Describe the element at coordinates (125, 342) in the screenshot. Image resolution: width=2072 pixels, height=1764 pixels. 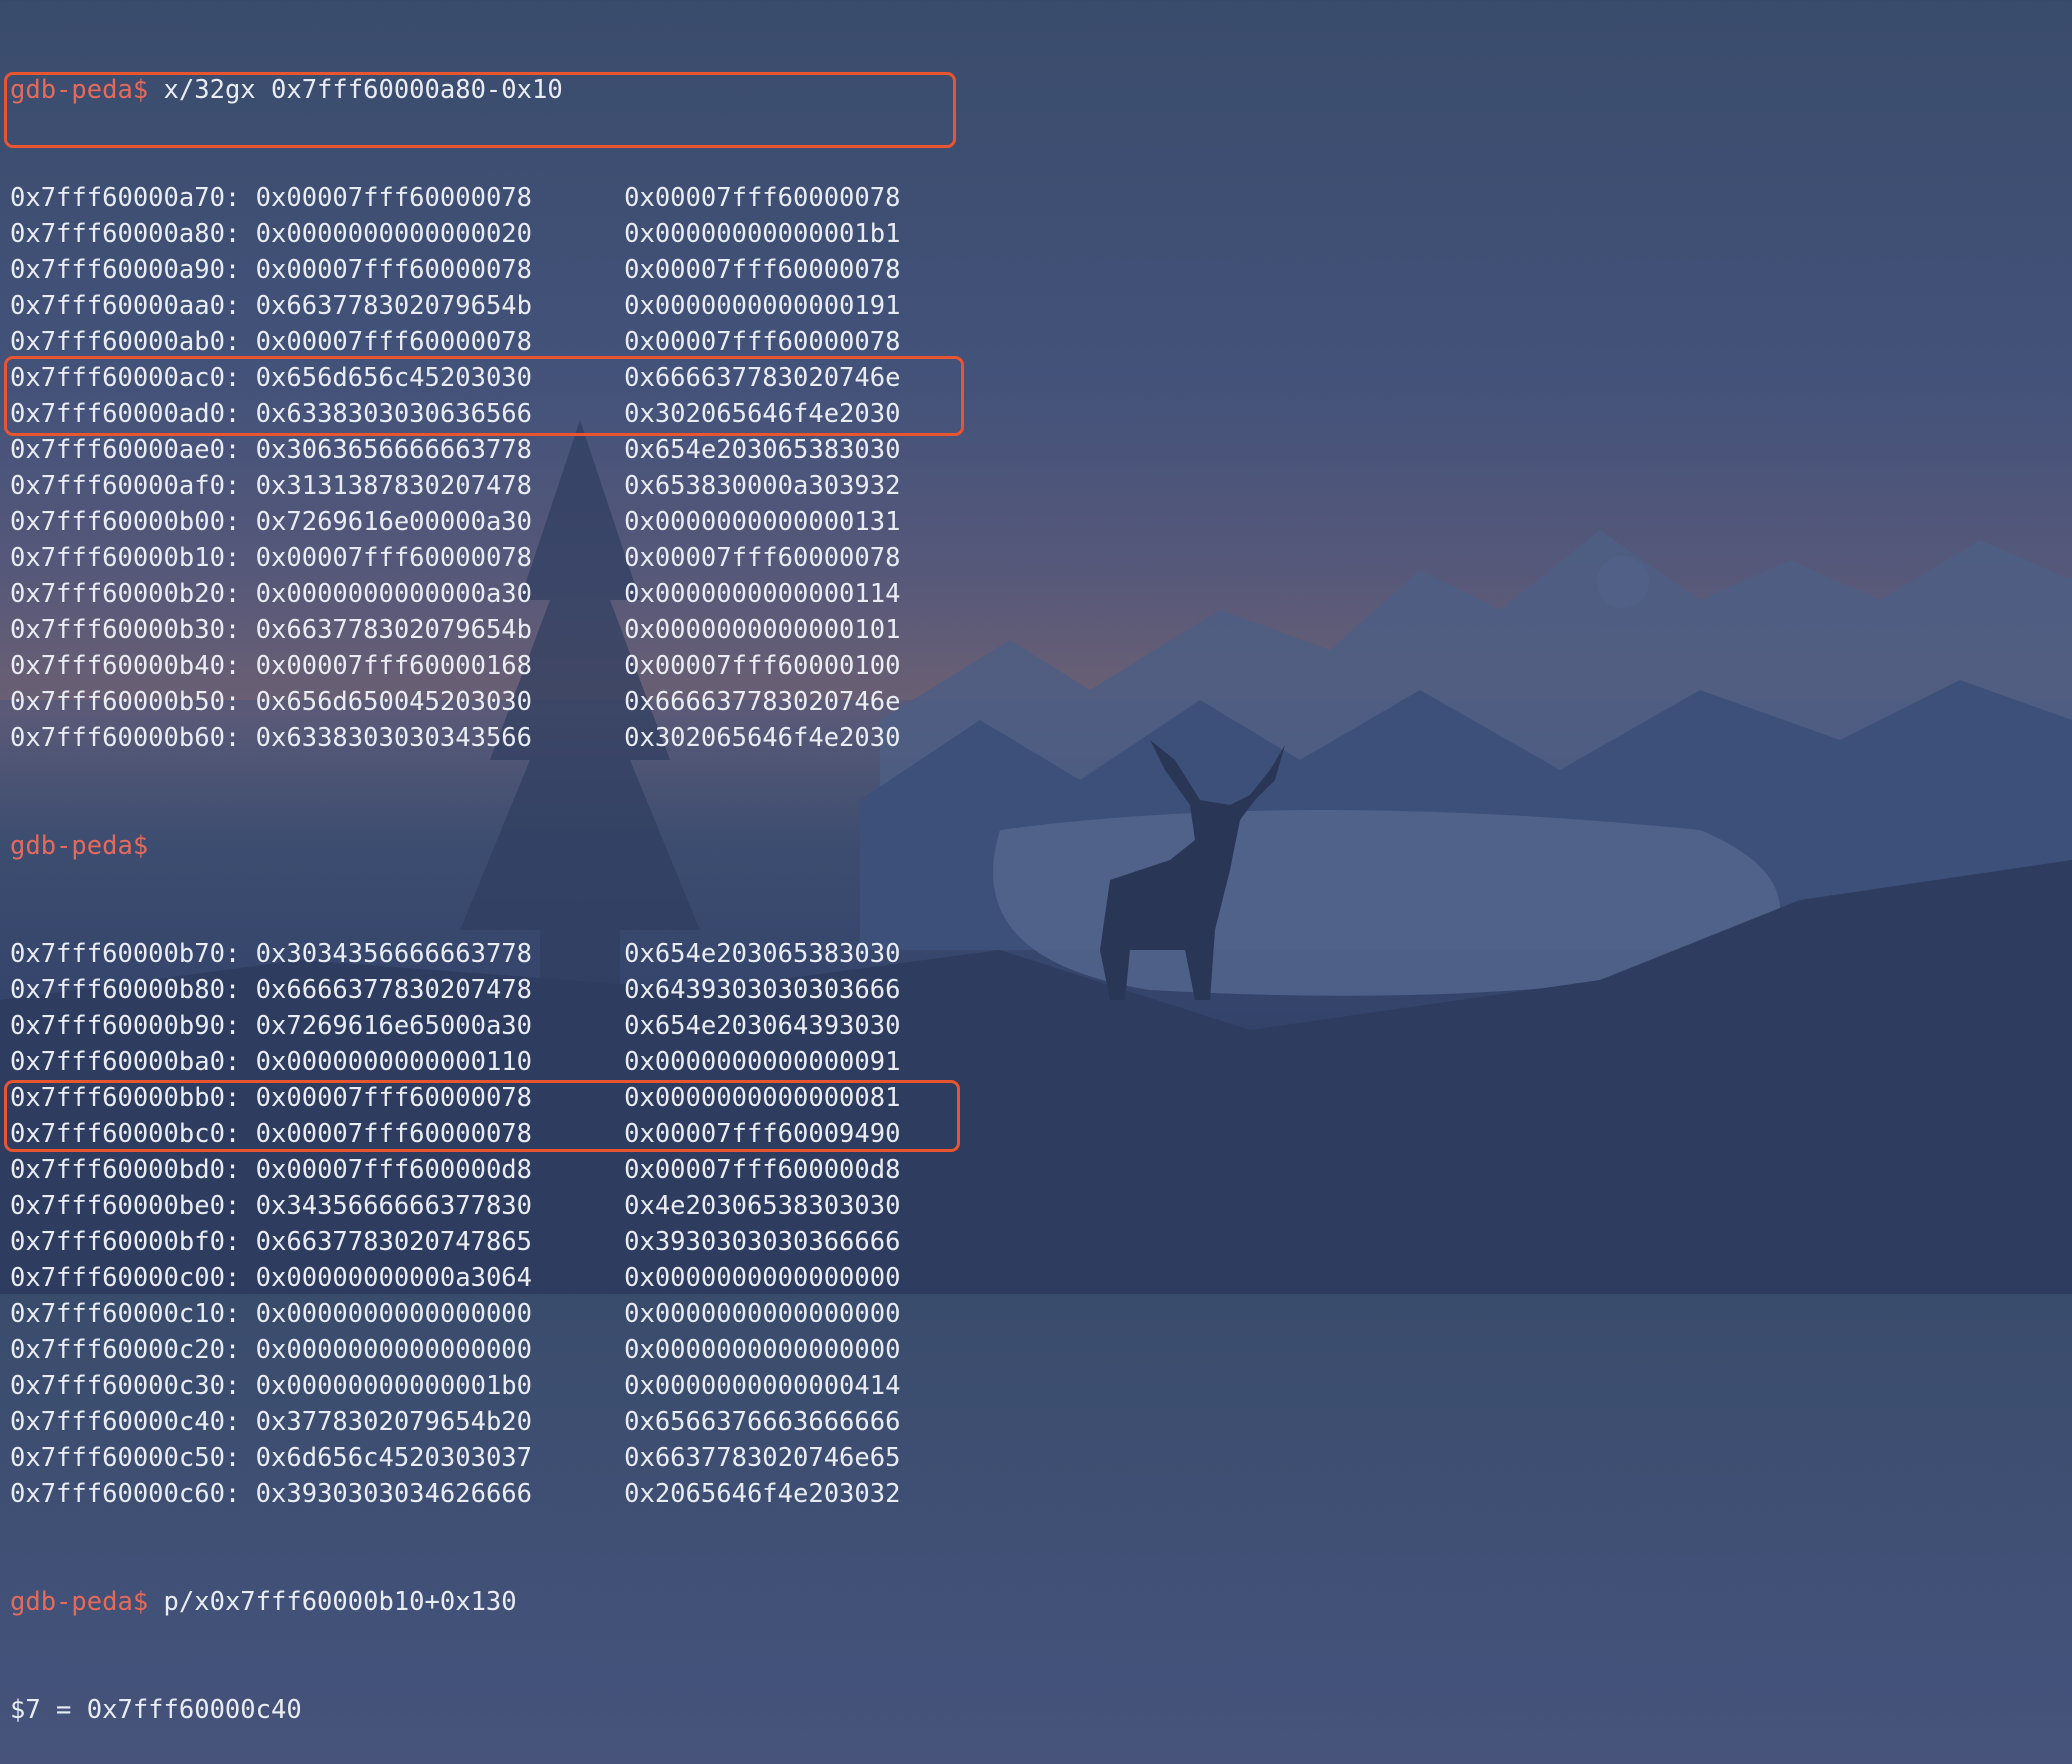
I see `memory-address: 0x7fff60000ab0:` at that location.